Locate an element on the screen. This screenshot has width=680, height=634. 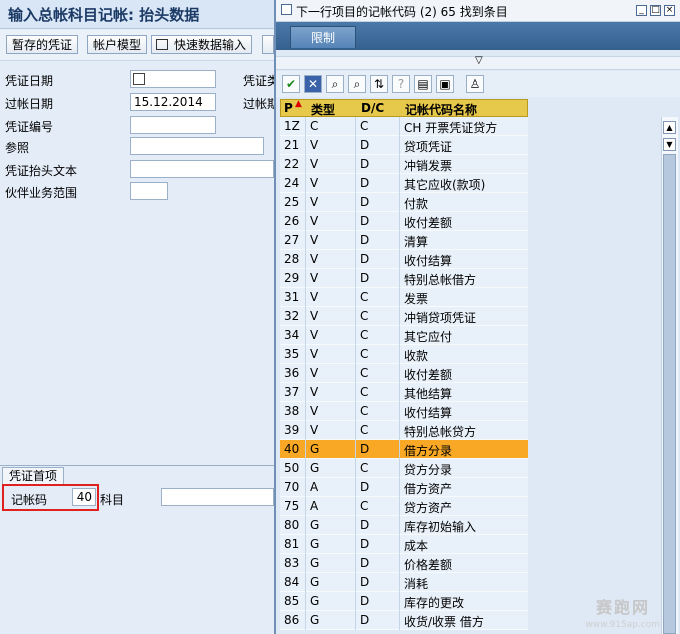
more-button is located at coordinates (268, 44).